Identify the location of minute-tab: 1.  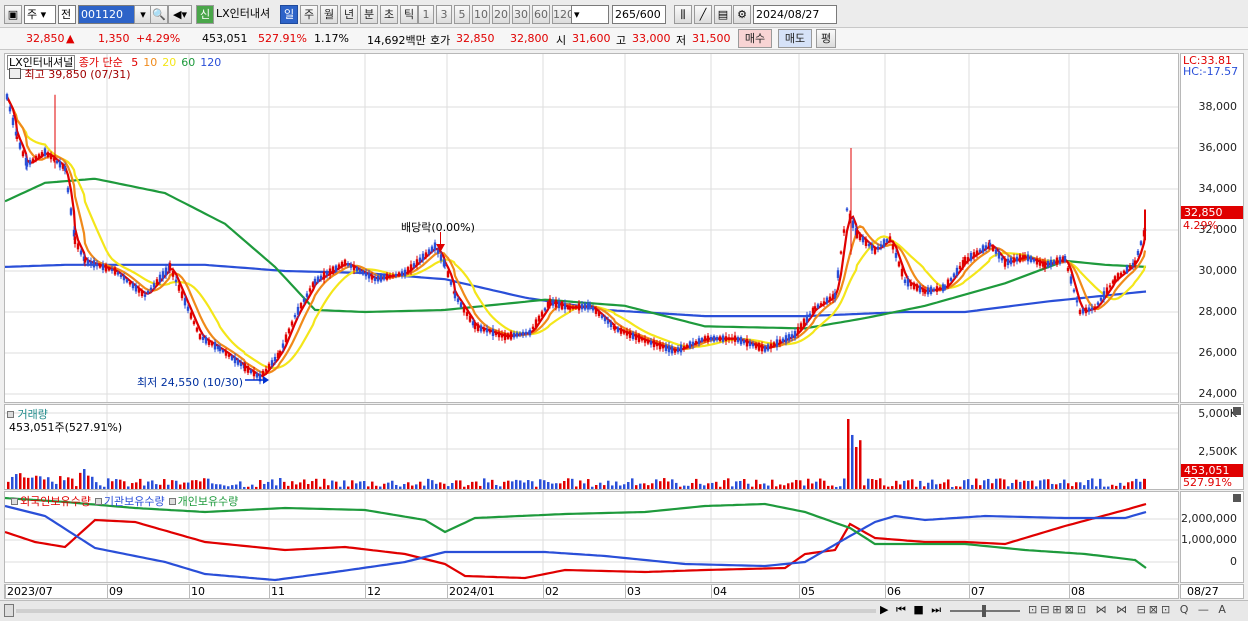
(426, 14).